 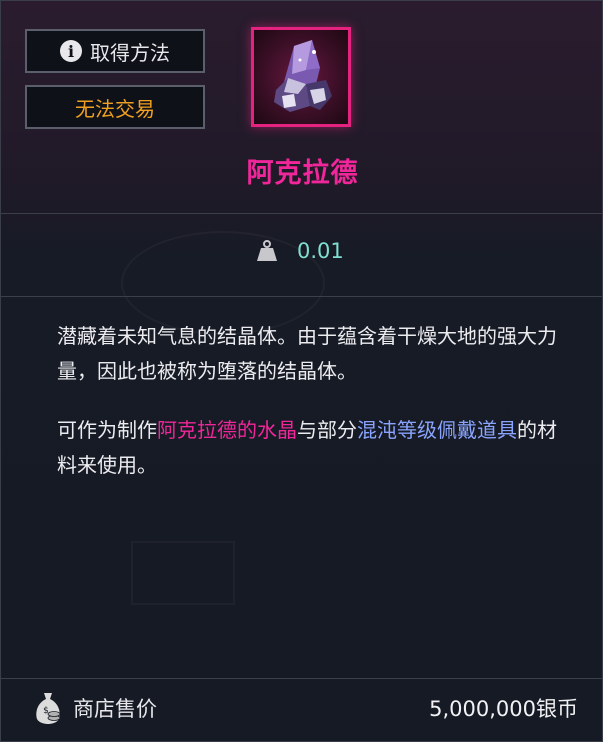 I want to click on usage-text-start: 可作为制作, so click(x=107, y=430).